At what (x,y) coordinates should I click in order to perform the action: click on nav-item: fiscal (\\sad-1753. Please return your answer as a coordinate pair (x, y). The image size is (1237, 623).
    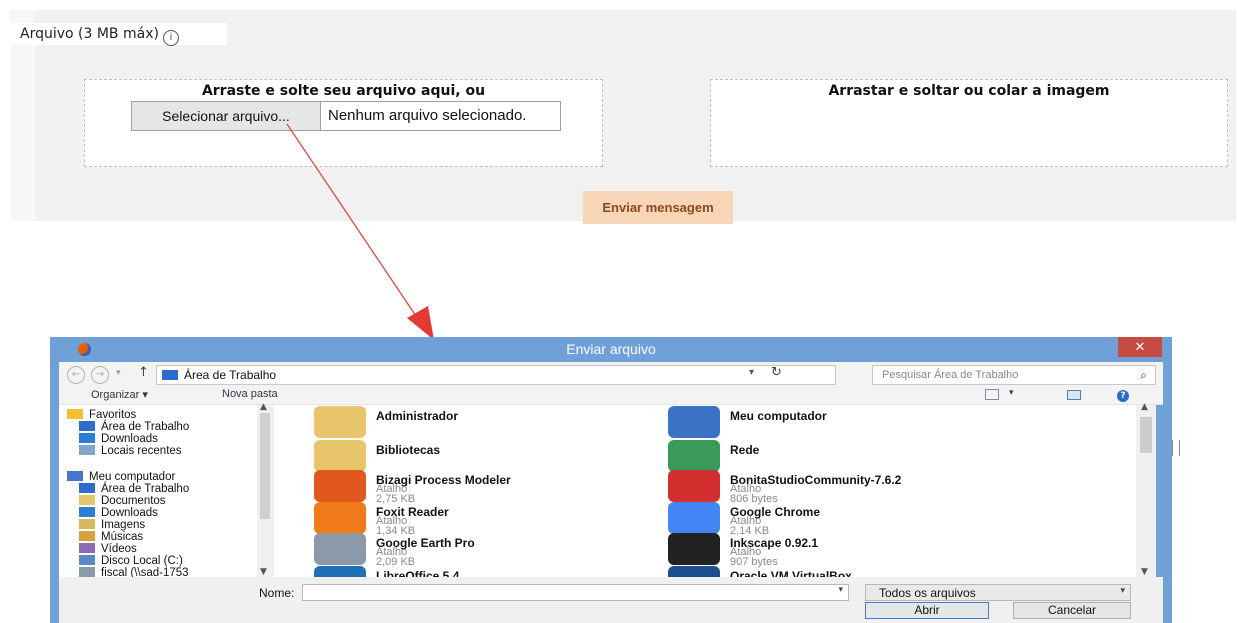
    Looking at the image, I should click on (134, 572).